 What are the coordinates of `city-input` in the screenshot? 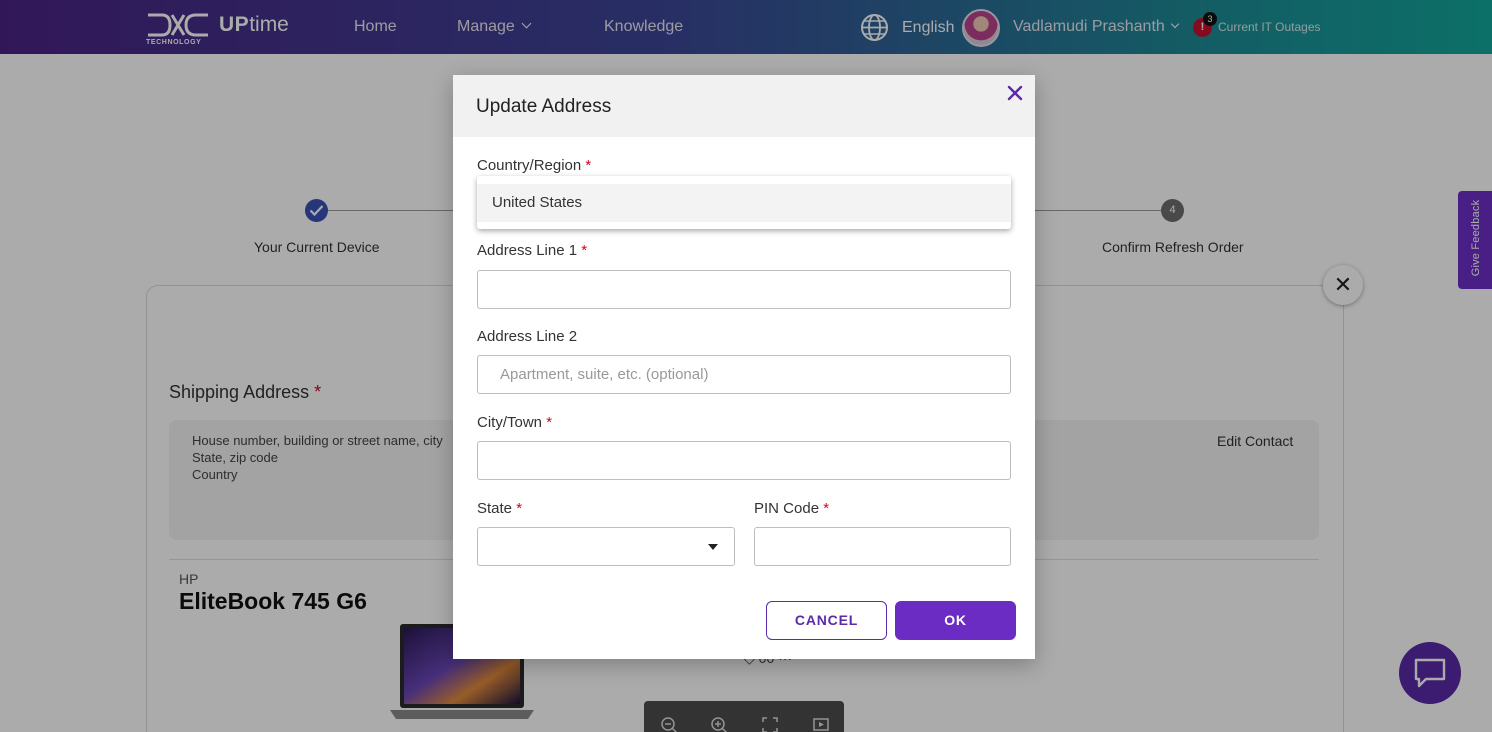 It's located at (744, 460).